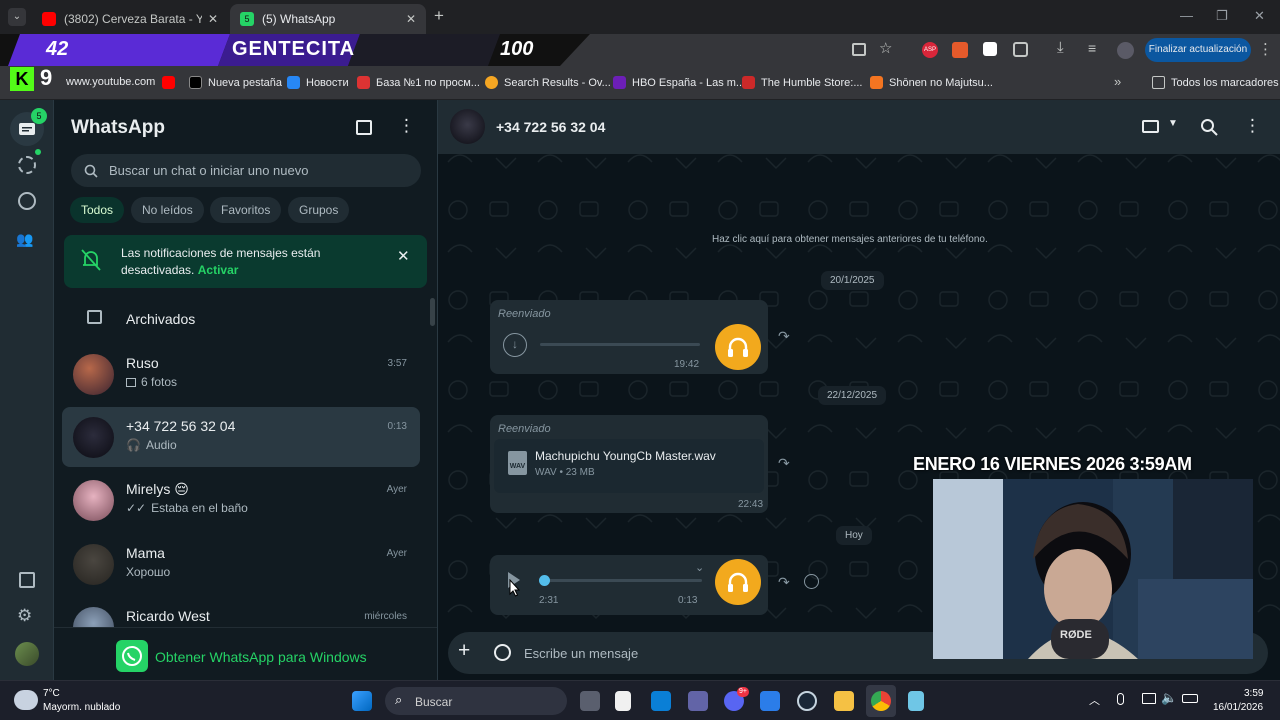 This screenshot has height=720, width=1280. I want to click on store-icon, so click(770, 701).